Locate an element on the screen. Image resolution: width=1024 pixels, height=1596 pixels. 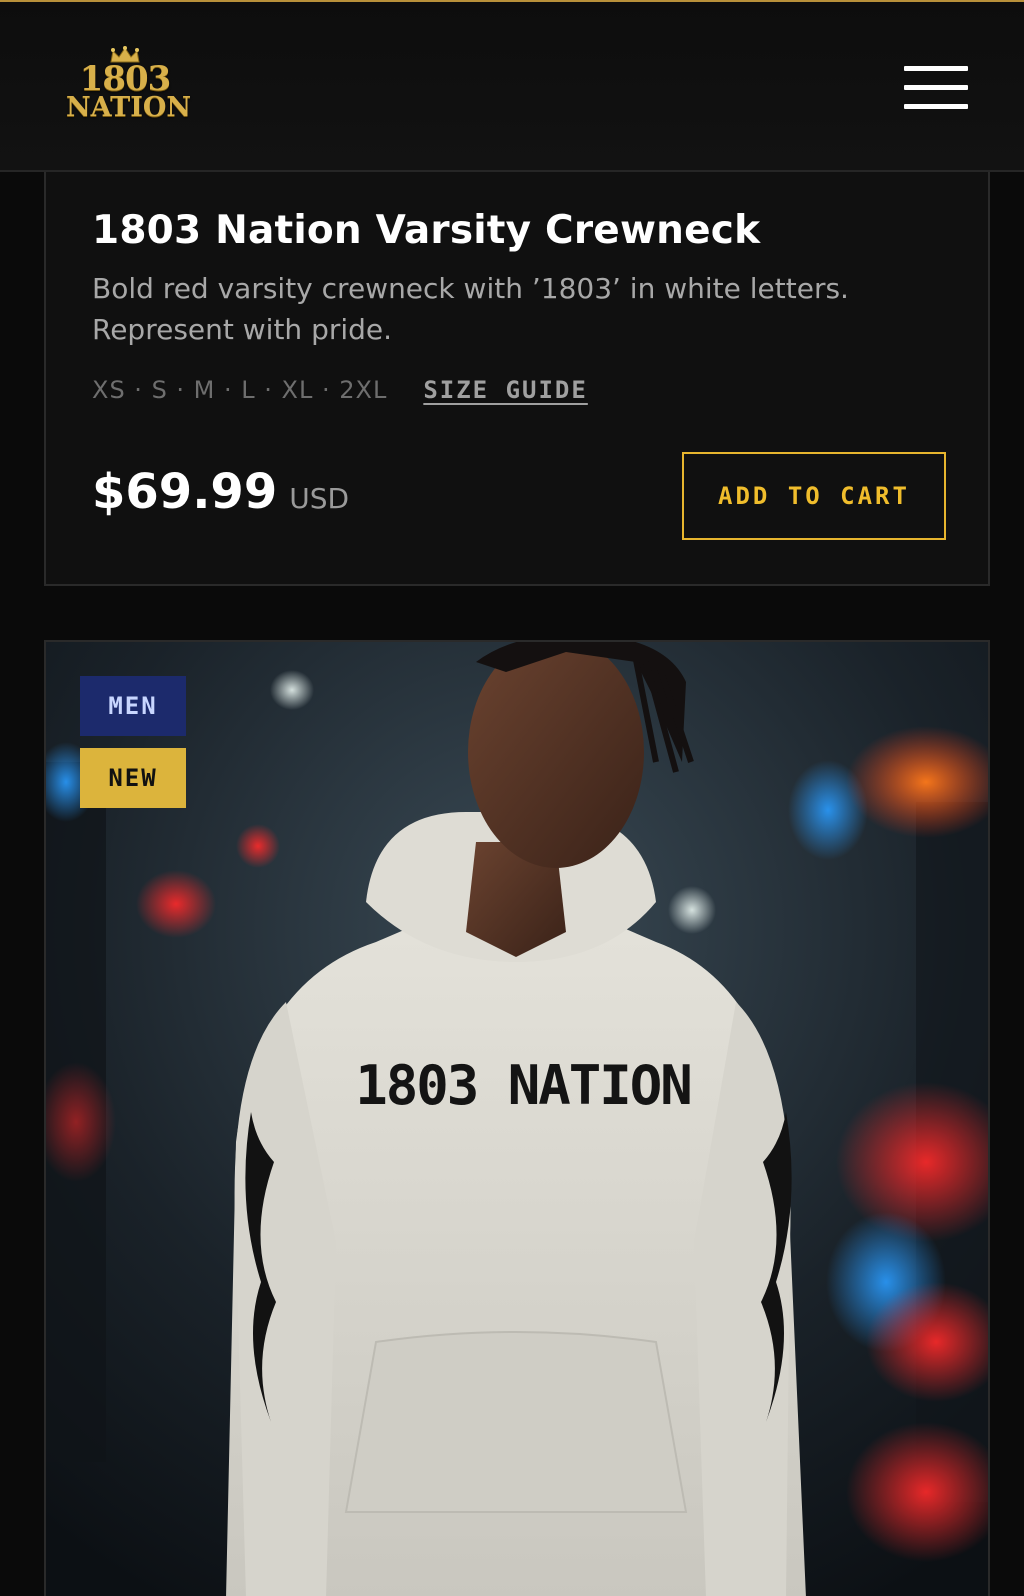
size-options-row: XS · S · M · L · XL · 2XL SIZE GUIDE is located at coordinates (340, 390).